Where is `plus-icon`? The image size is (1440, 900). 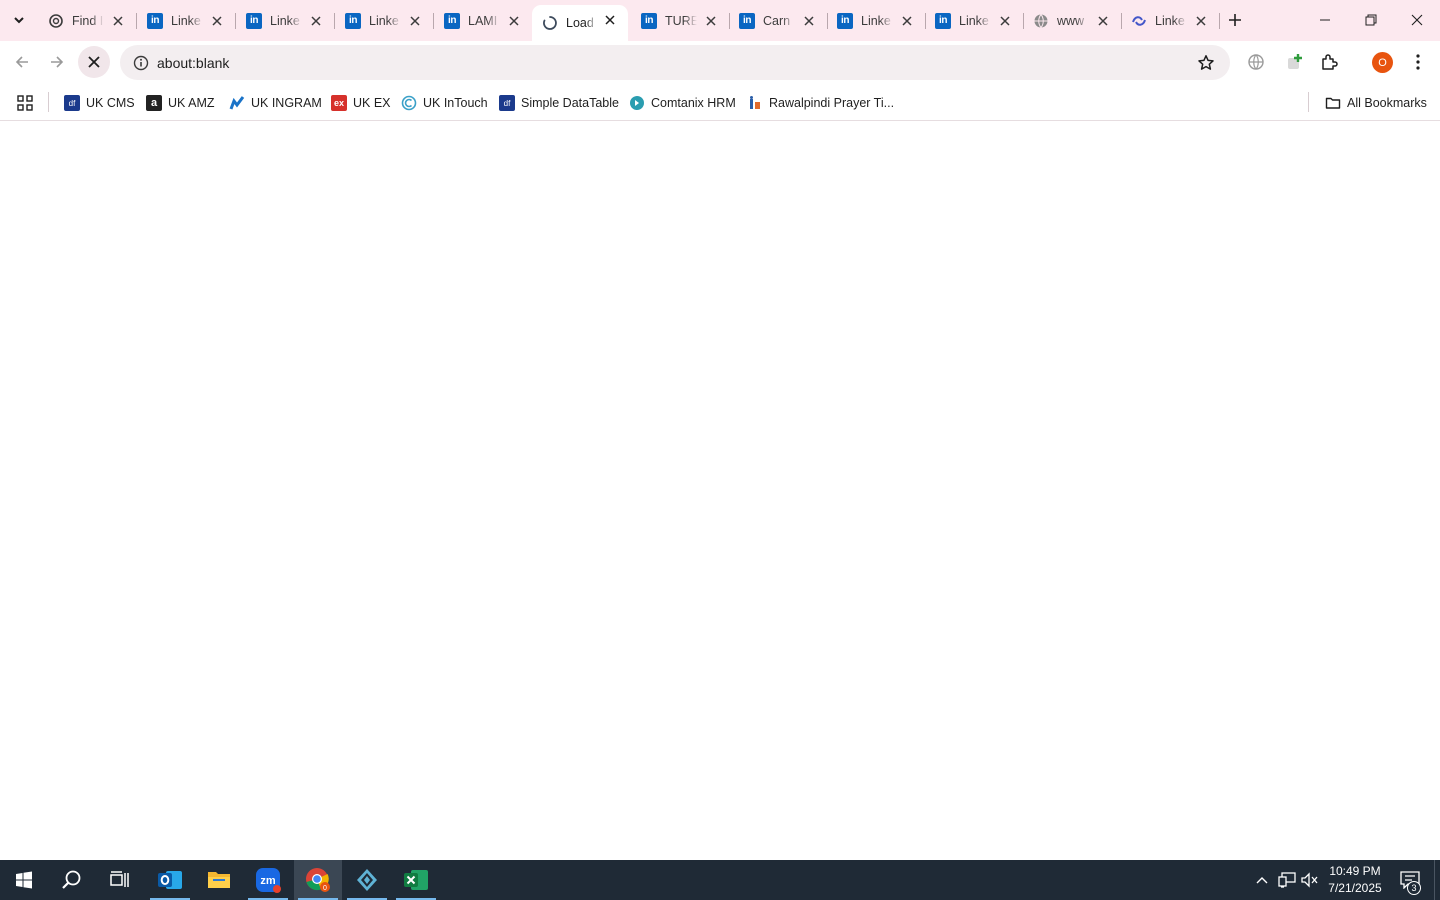
plus-icon is located at coordinates (1235, 20).